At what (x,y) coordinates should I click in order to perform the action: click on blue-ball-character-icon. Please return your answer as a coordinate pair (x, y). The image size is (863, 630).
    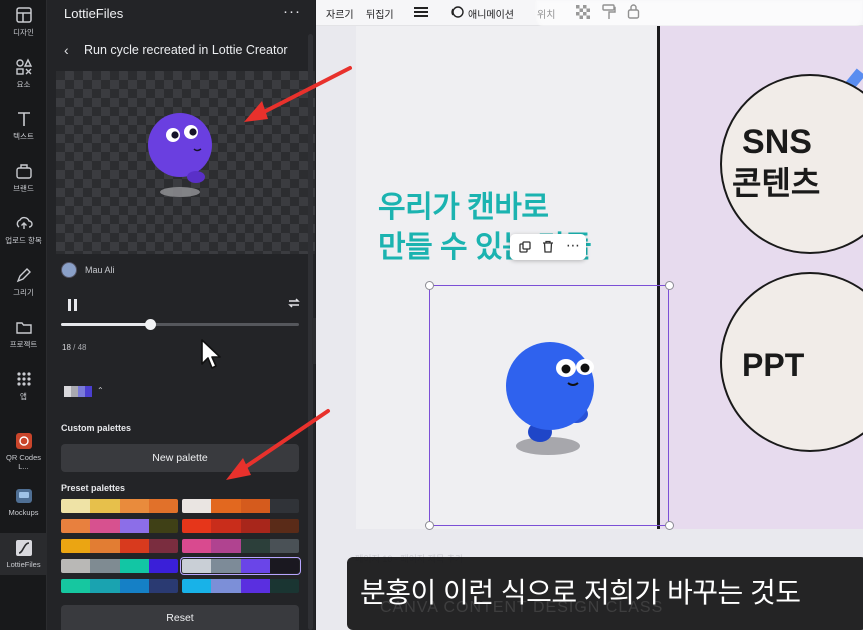
    Looking at the image, I should click on (550, 398).